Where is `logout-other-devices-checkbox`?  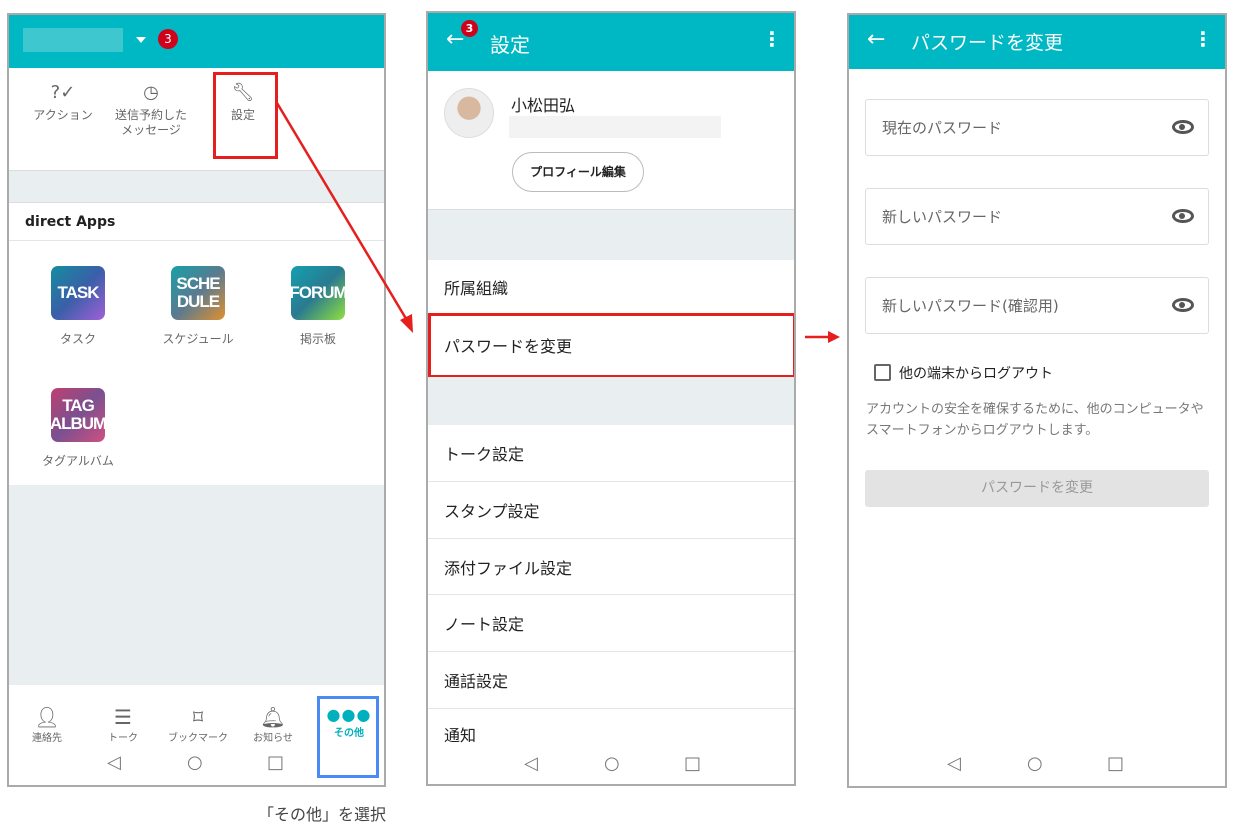 logout-other-devices-checkbox is located at coordinates (882, 372).